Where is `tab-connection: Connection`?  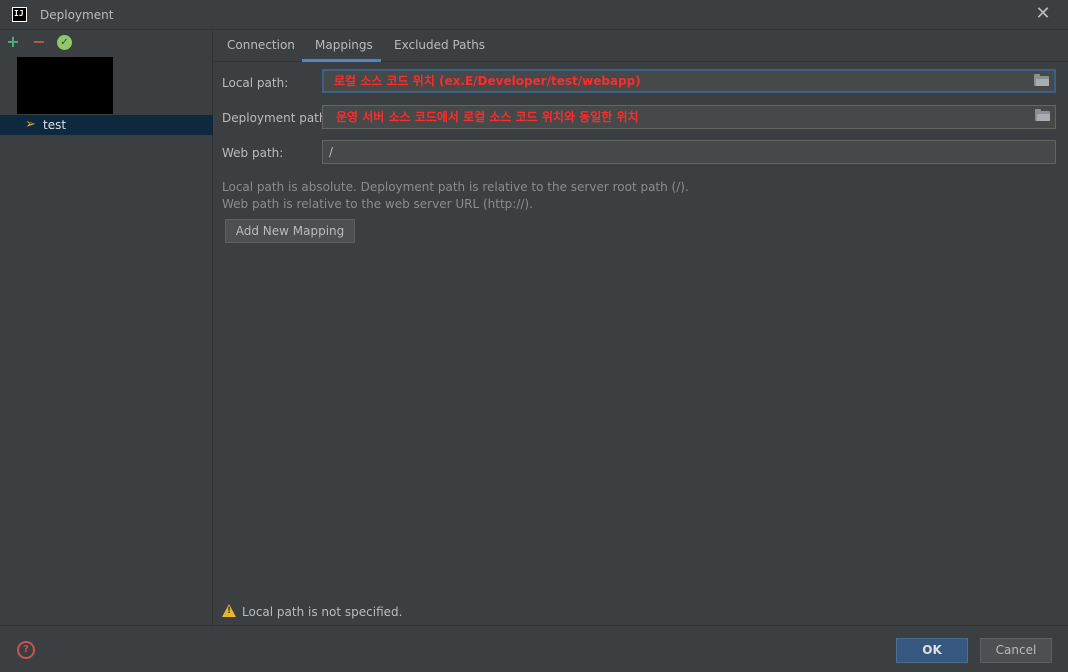
tab-connection: Connection is located at coordinates (261, 50).